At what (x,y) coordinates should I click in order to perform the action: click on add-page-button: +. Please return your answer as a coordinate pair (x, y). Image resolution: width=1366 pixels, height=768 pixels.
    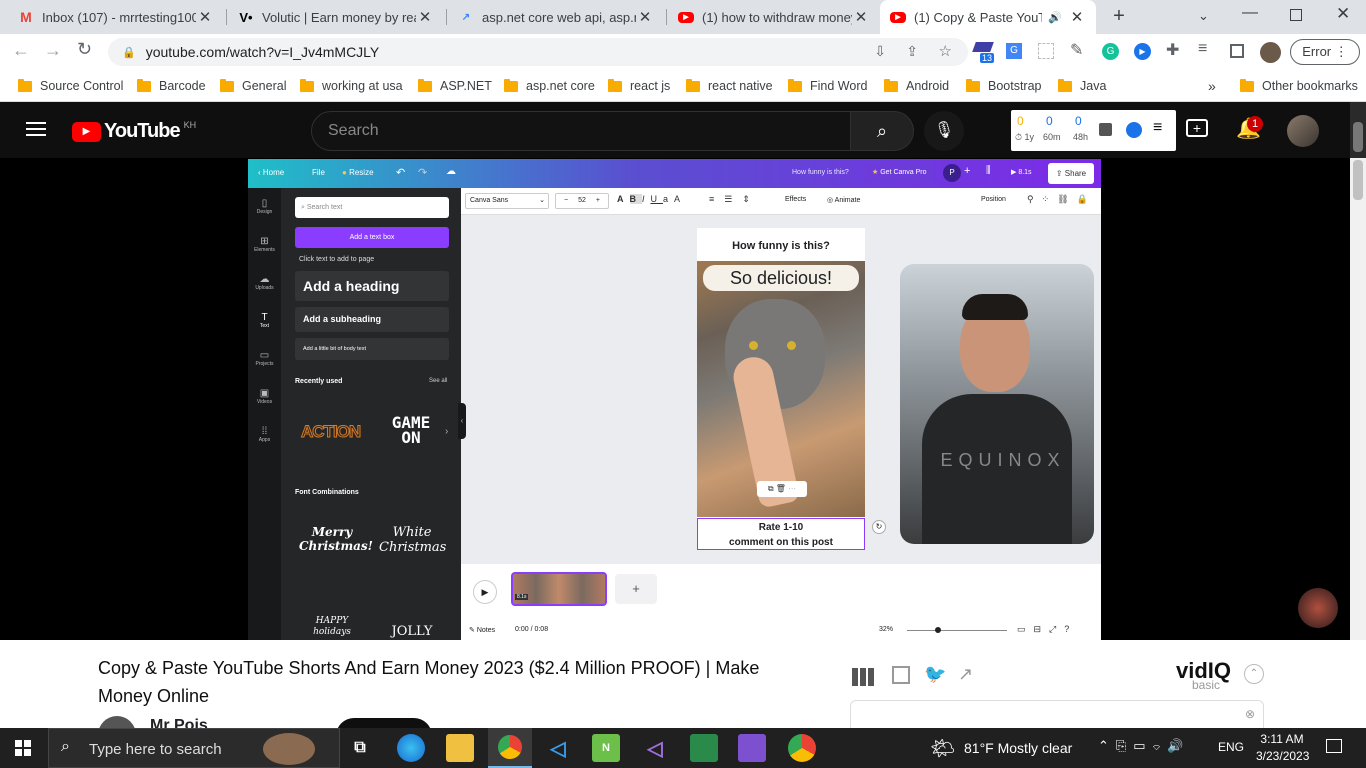
    Looking at the image, I should click on (636, 589).